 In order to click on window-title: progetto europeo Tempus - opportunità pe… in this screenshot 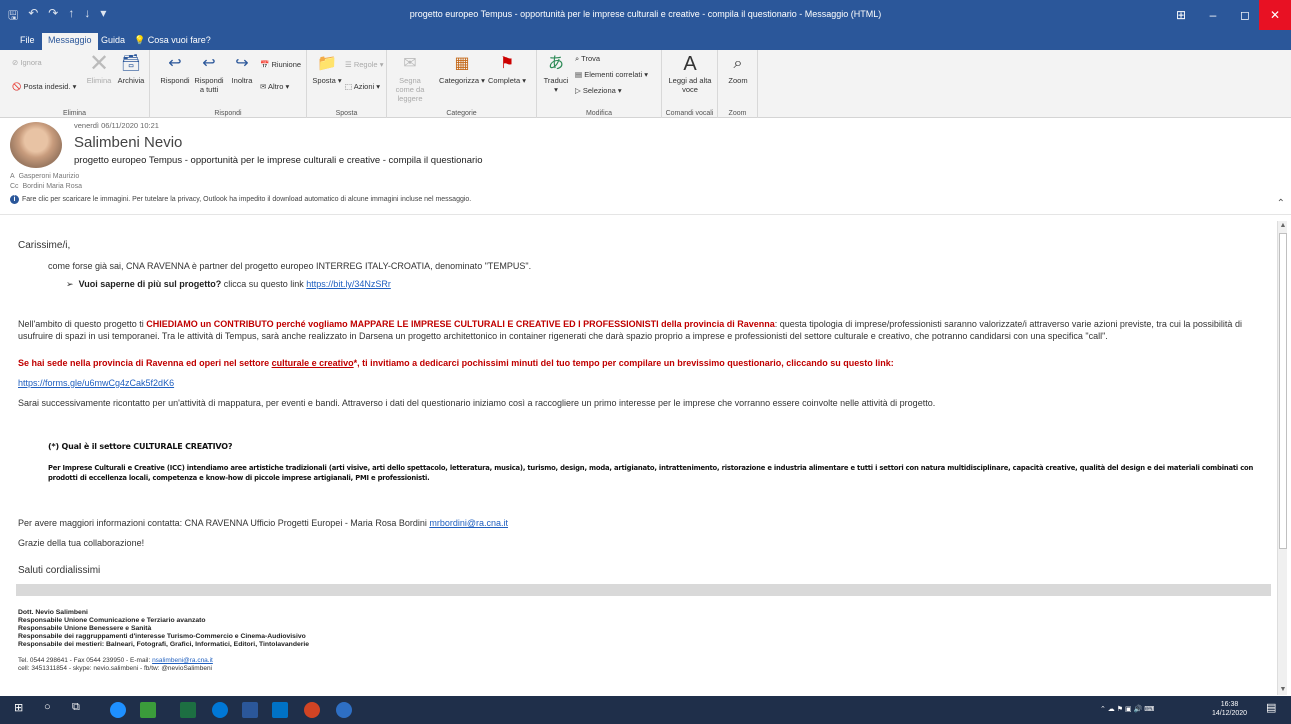, I will do `click(645, 14)`.